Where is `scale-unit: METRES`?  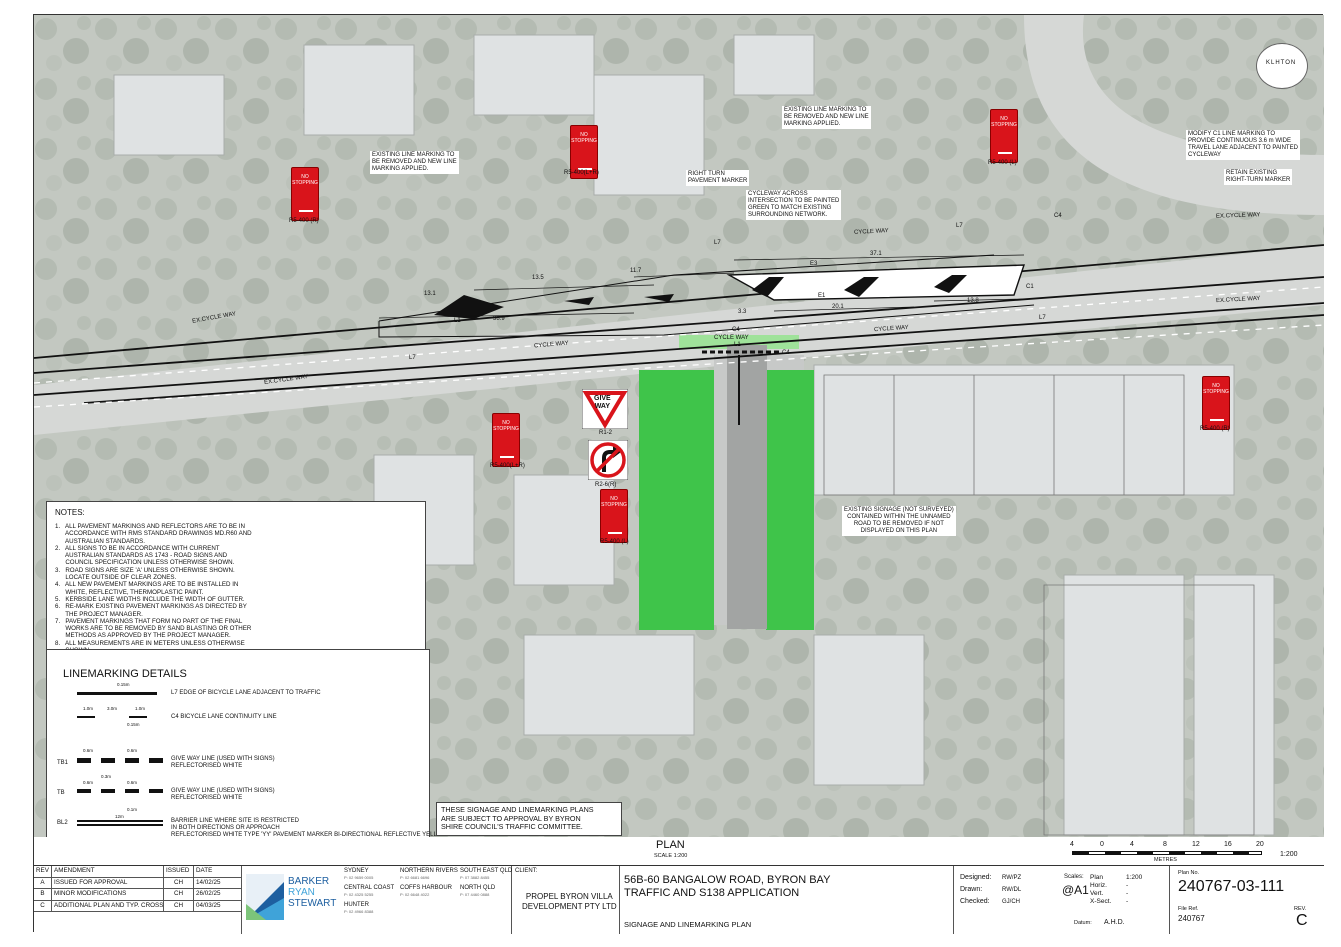 scale-unit: METRES is located at coordinates (1165, 860).